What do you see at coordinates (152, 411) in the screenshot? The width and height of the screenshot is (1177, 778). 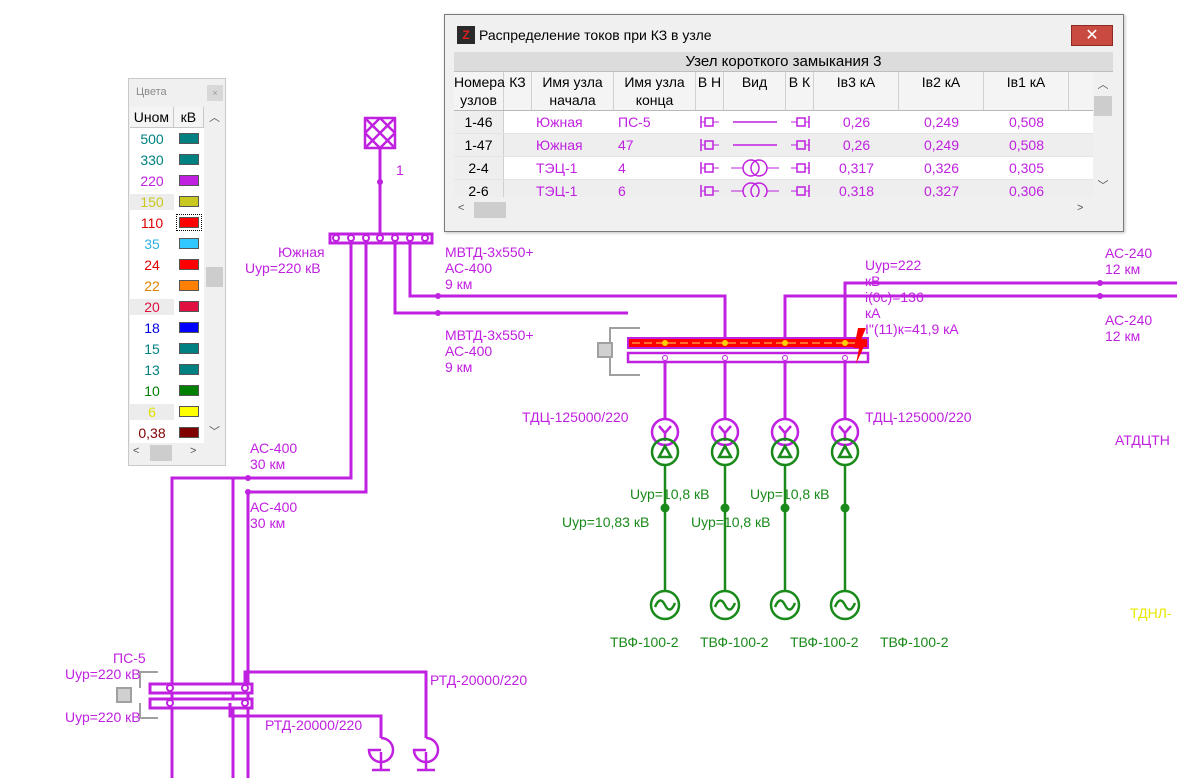 I see `voltage-value: 6` at bounding box center [152, 411].